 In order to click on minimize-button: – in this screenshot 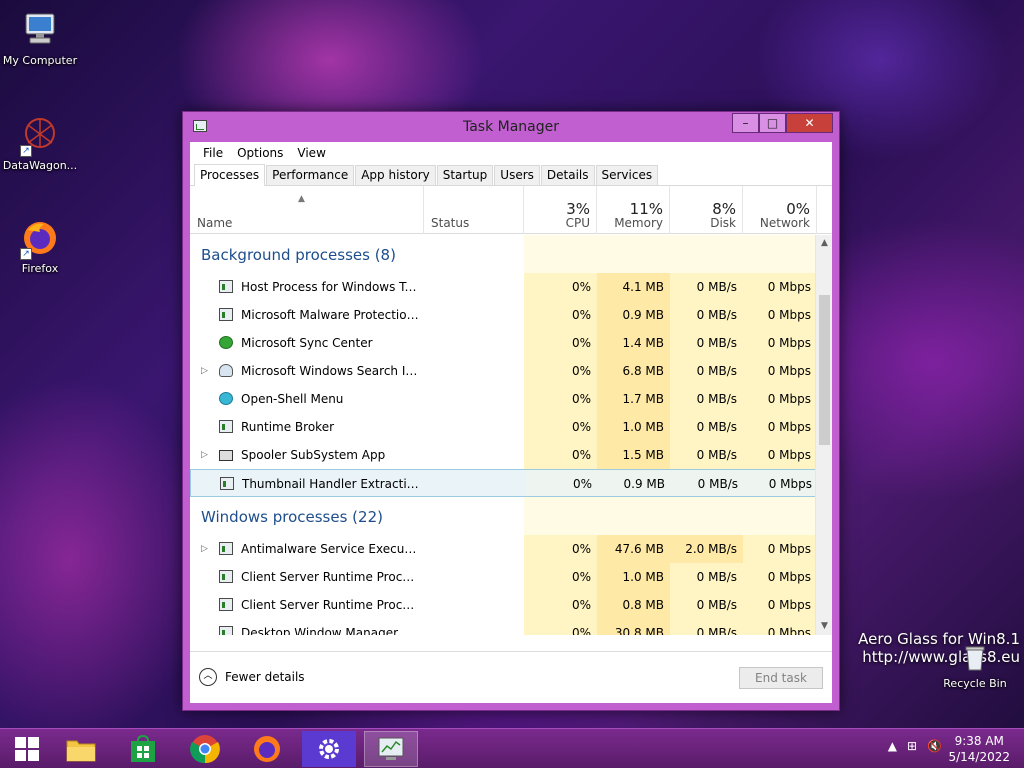, I will do `click(745, 123)`.